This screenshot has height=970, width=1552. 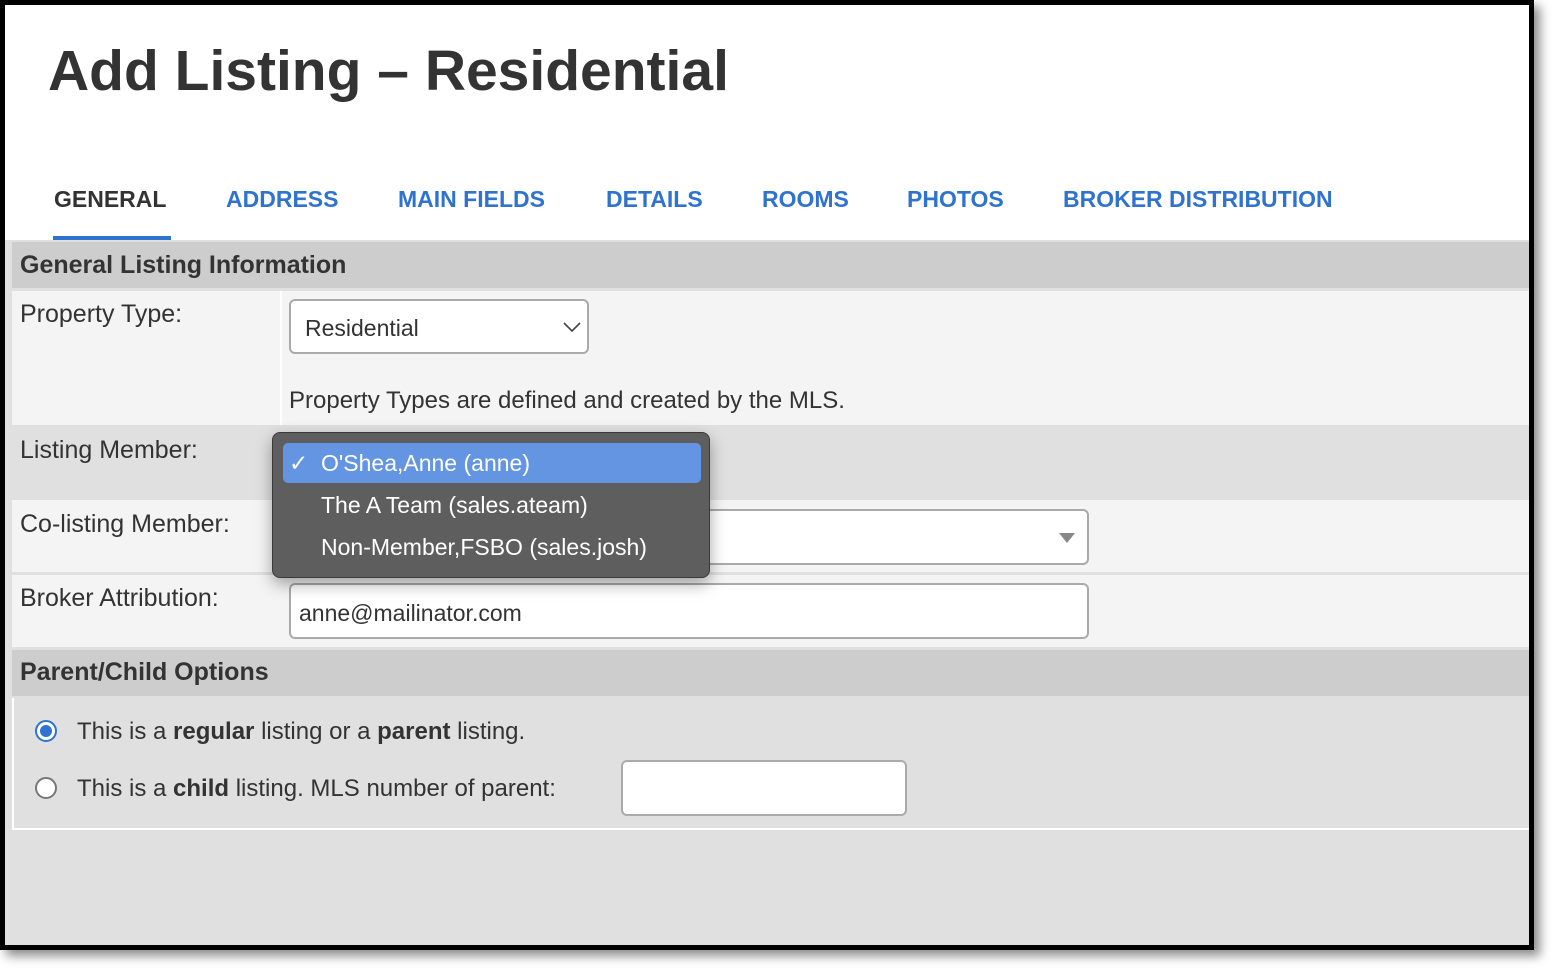 What do you see at coordinates (955, 199) in the screenshot?
I see `tab-photos: PHOTOS` at bounding box center [955, 199].